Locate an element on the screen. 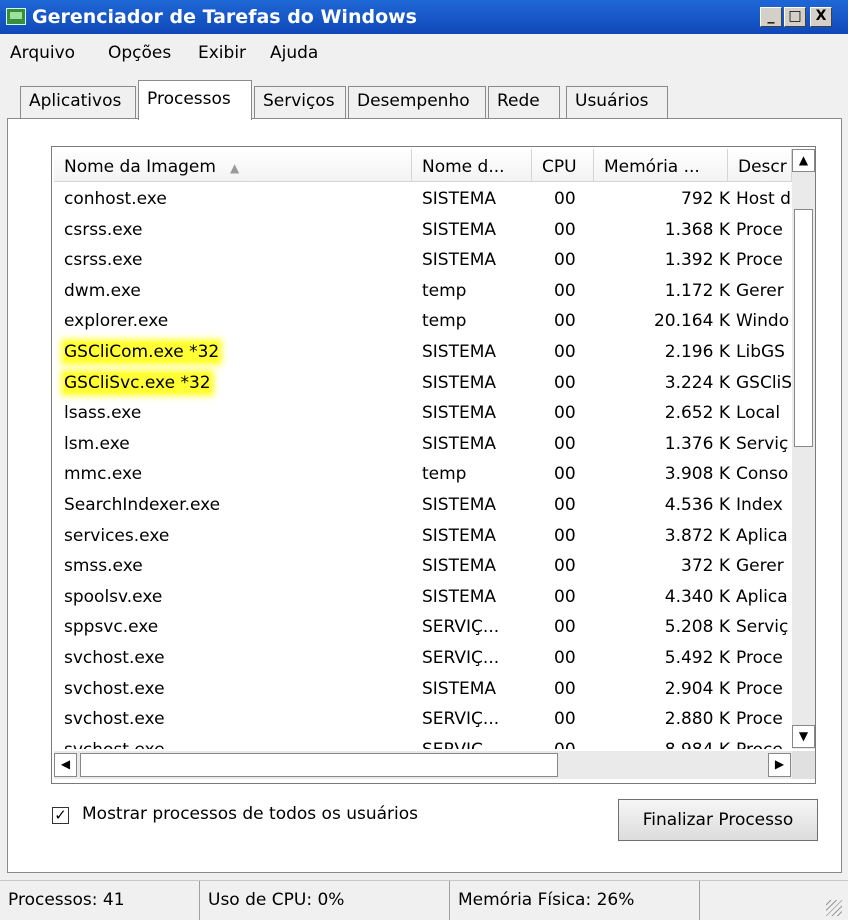 The image size is (848, 920). process-name-cell: SearchIndexer.exe is located at coordinates (142, 504).